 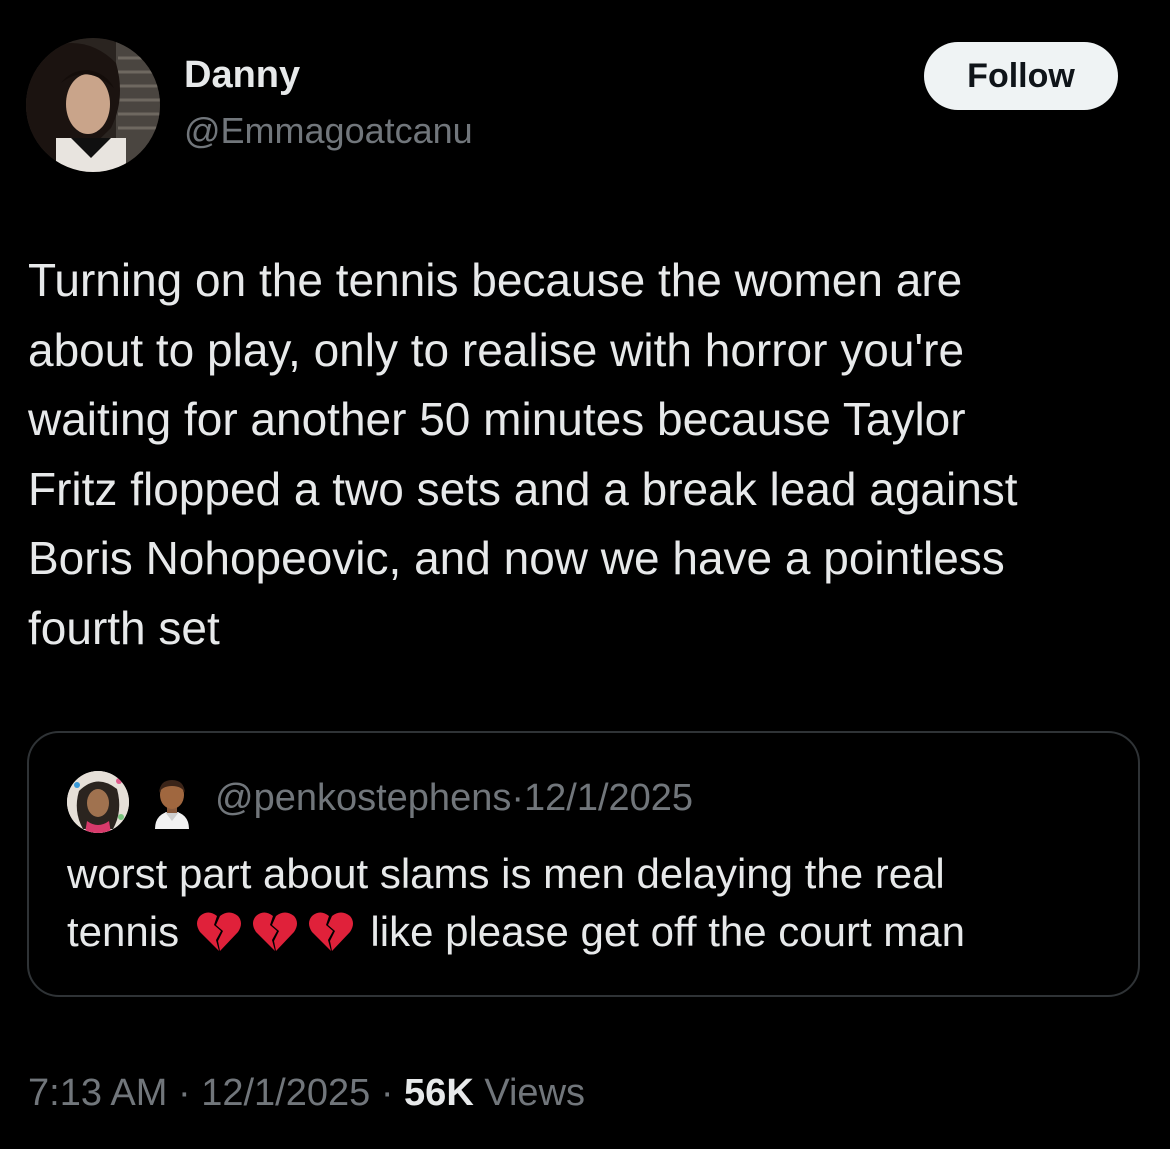 I want to click on quoted-tweet-meta: @penkostephens·12/1/2025, so click(x=454, y=798).